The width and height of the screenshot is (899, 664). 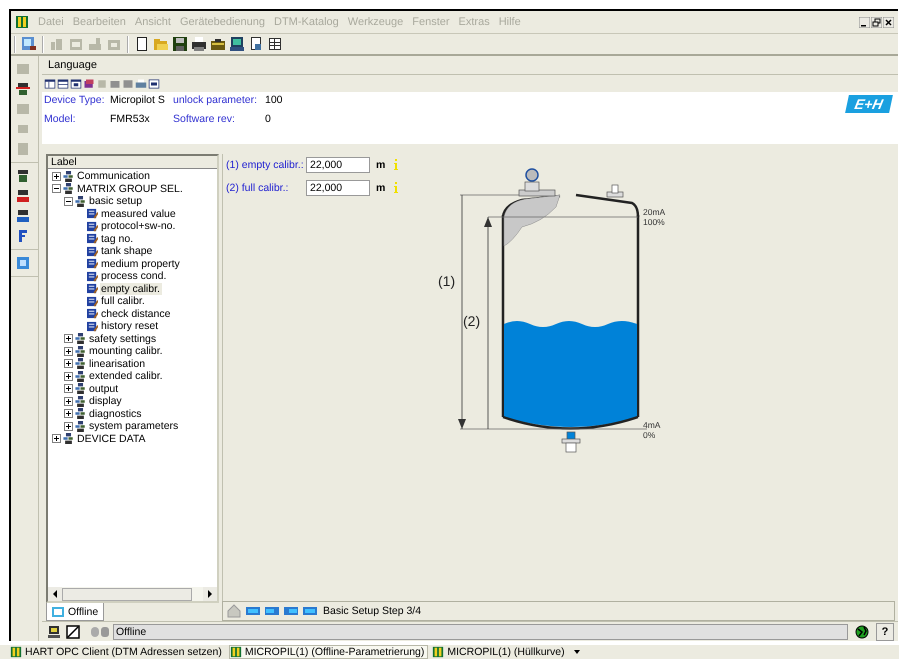 I want to click on briefcase-icon, so click(x=218, y=44).